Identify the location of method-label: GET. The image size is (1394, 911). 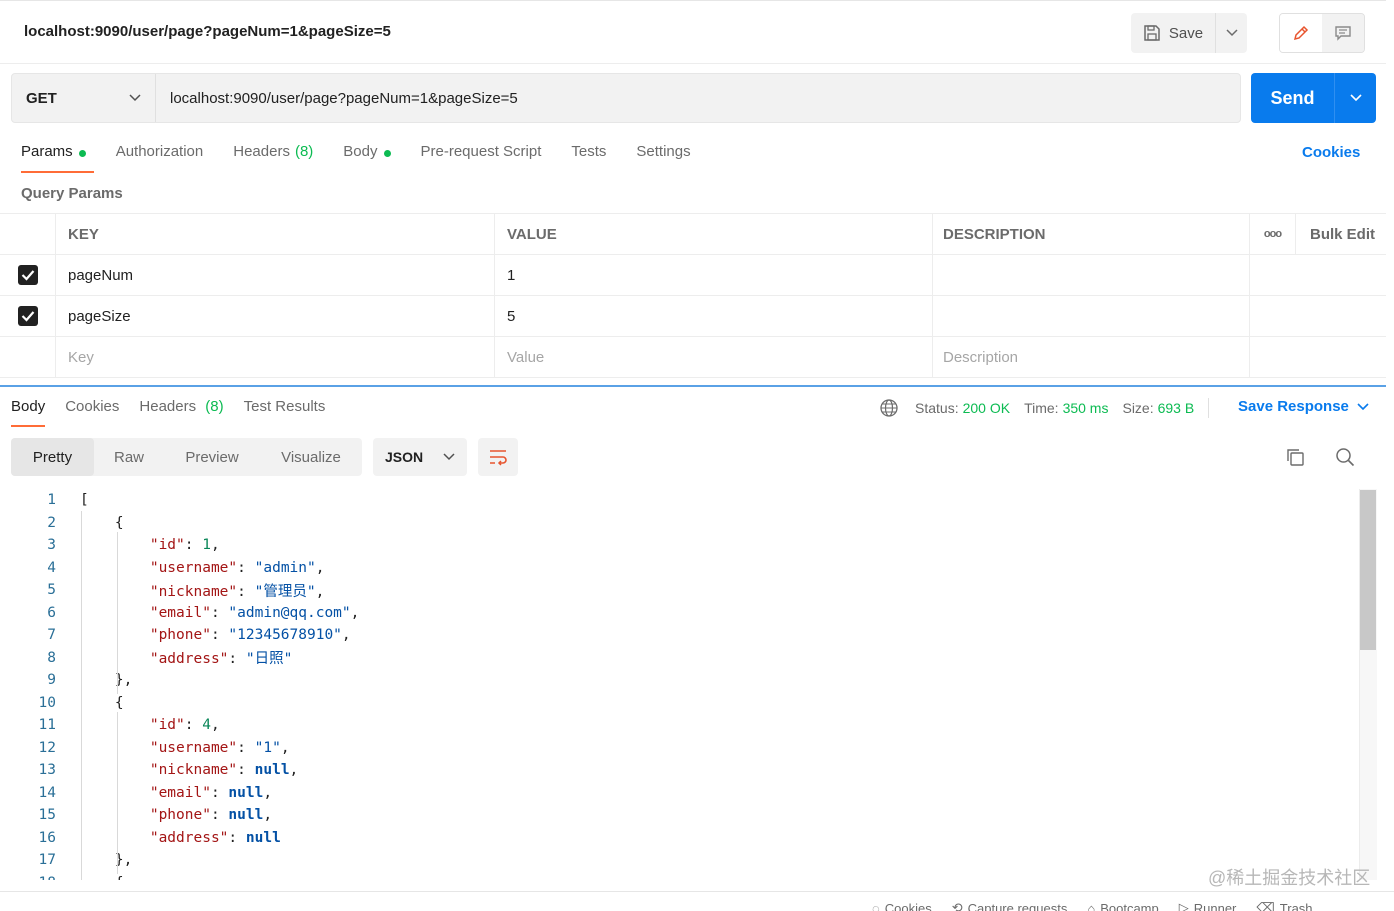
(41, 98).